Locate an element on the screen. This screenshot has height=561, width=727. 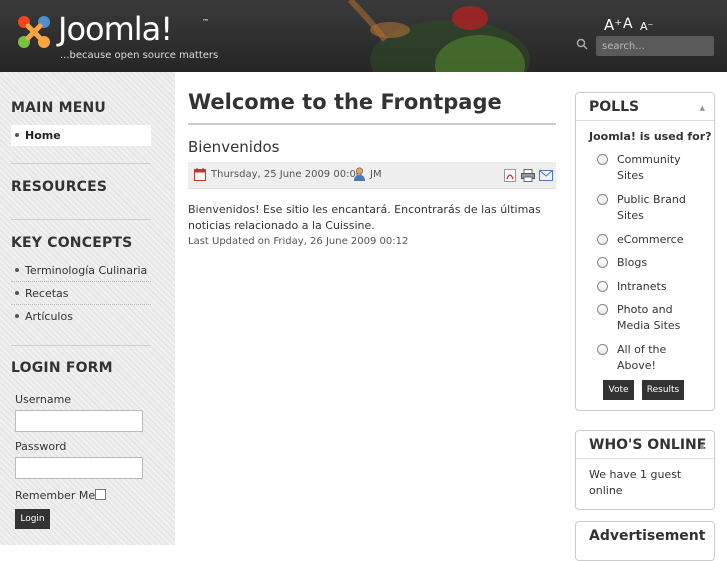
vote-button: Vote is located at coordinates (618, 390).